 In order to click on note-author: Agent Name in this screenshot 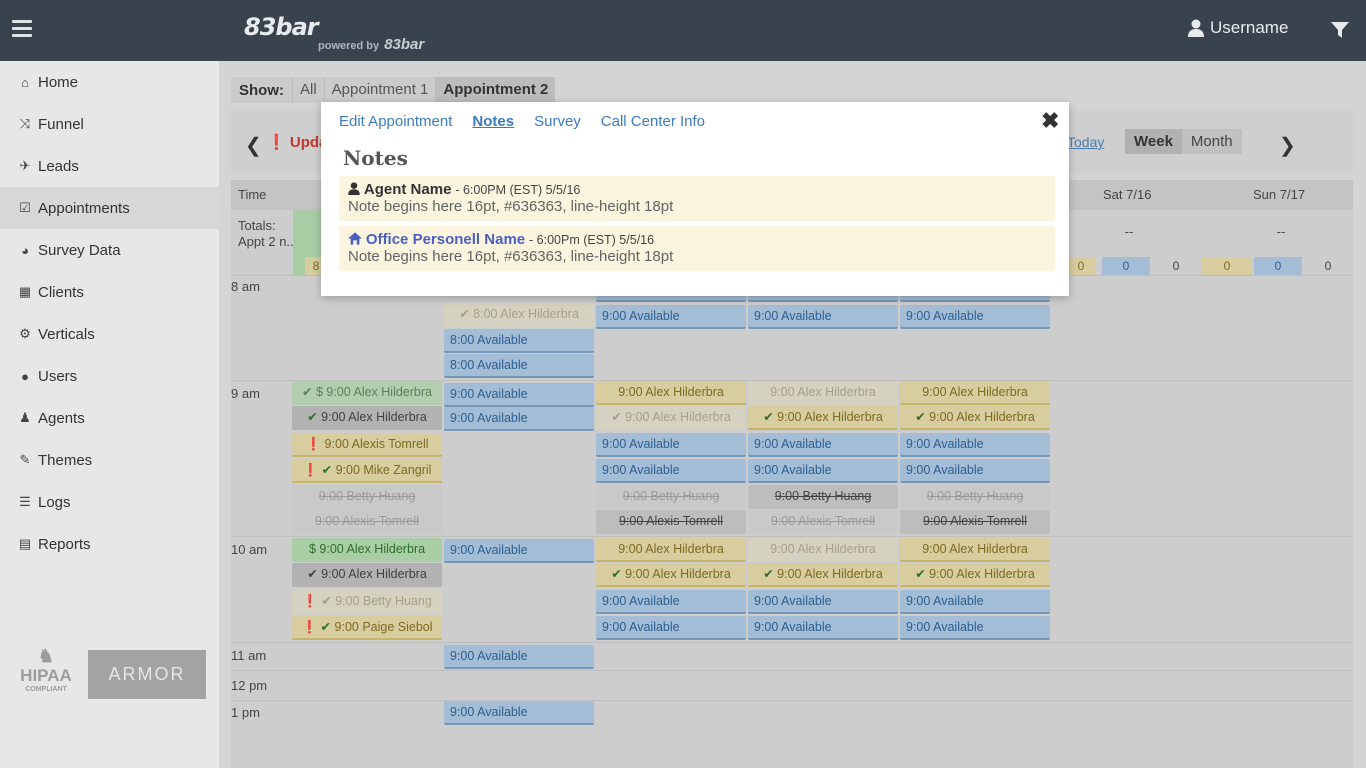, I will do `click(407, 189)`.